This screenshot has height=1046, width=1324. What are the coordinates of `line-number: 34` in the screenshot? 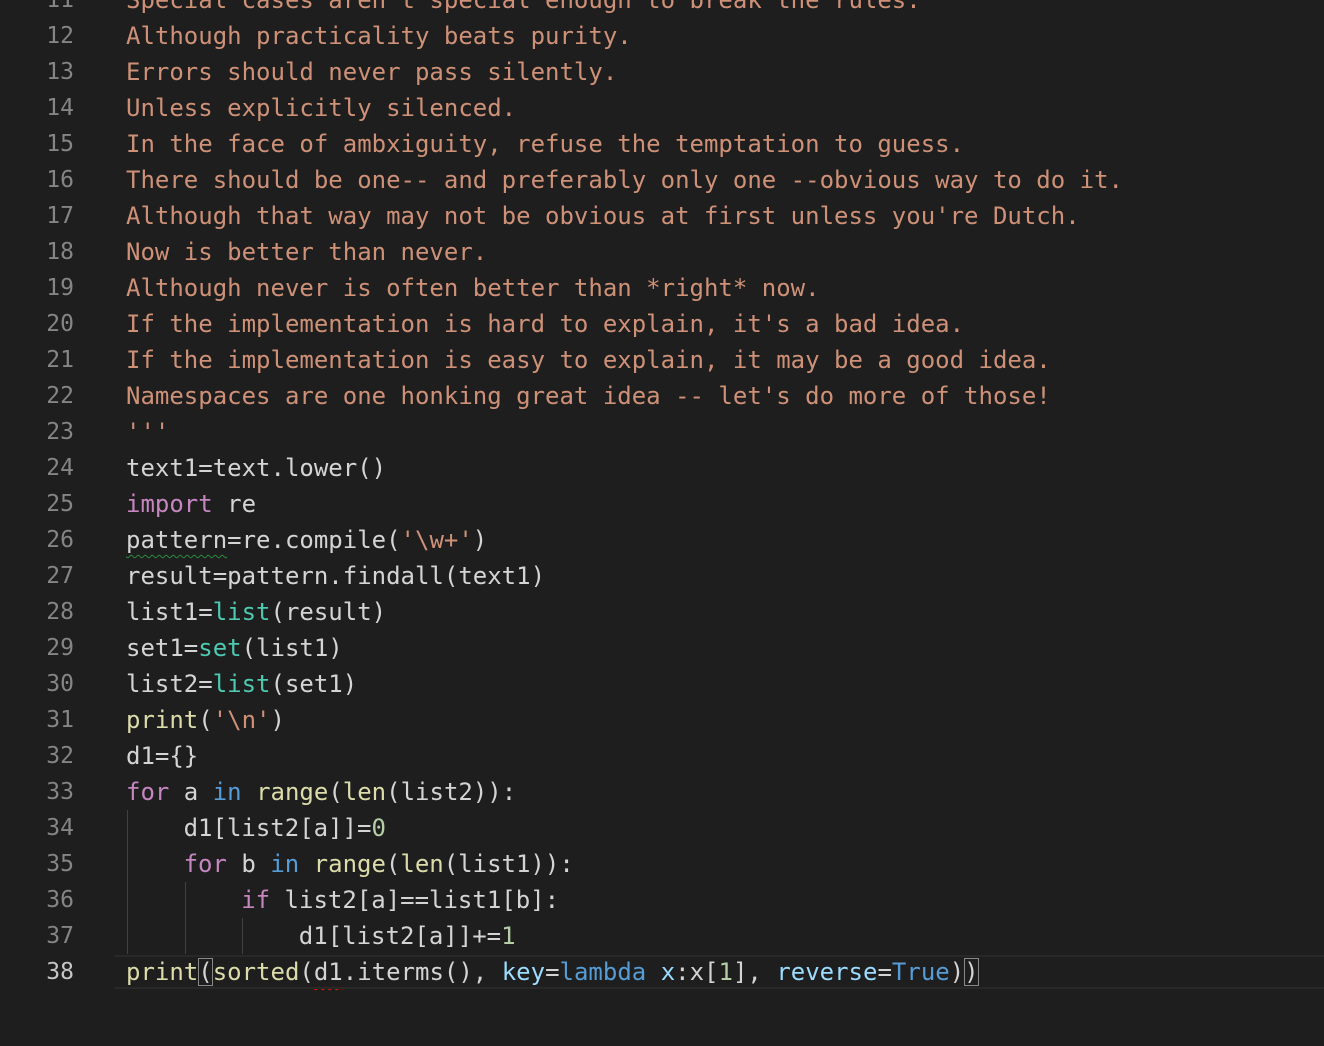 It's located at (37, 828).